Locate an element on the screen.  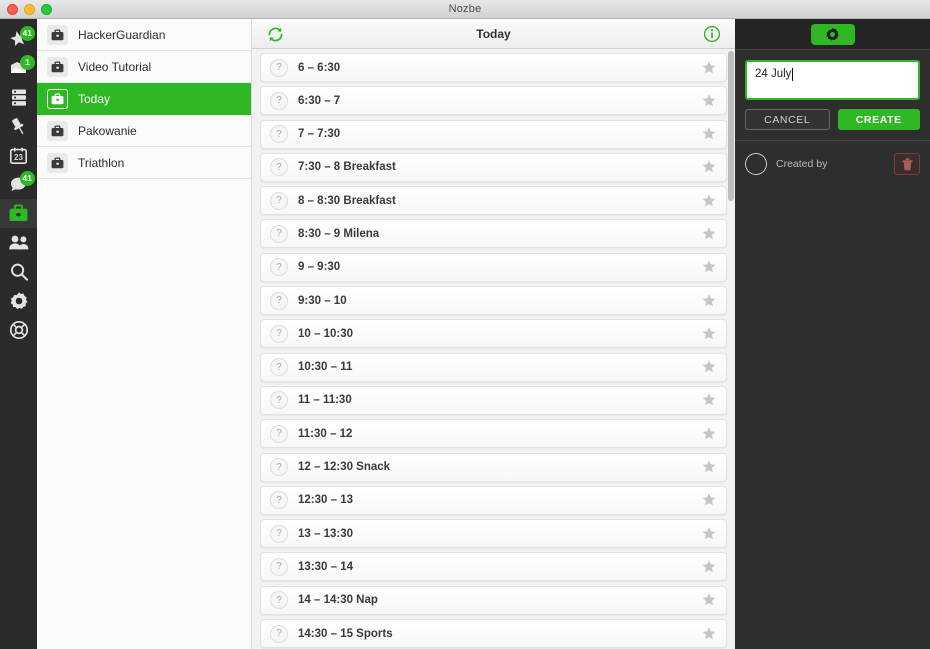
task-label: 10 – 10:30 is located at coordinates (325, 333).